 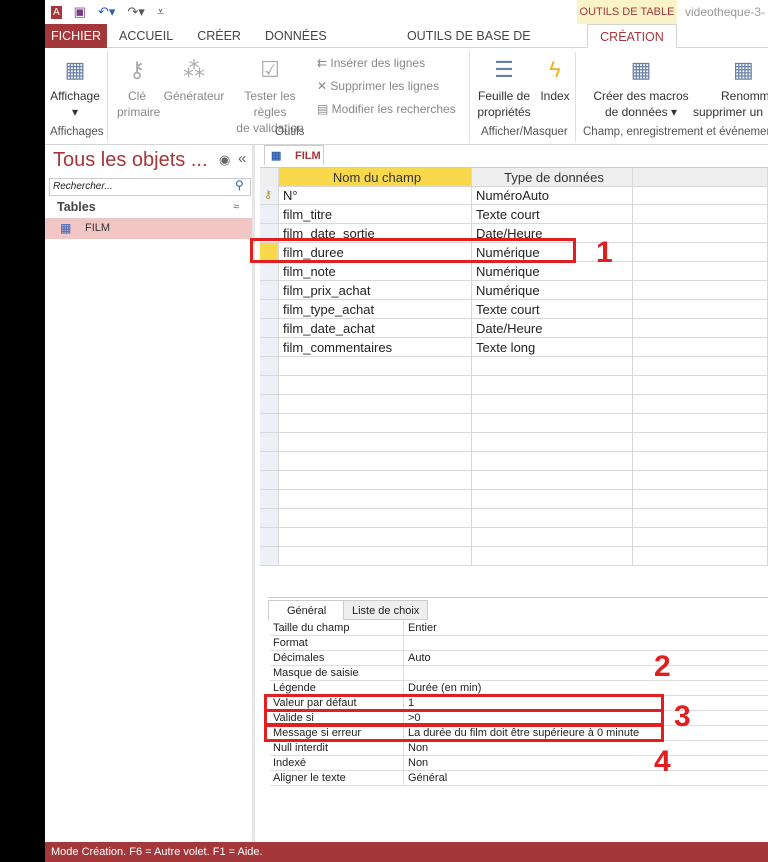 I want to click on tester-regles-button: ☑ Tester les règles de validation, so click(x=270, y=96).